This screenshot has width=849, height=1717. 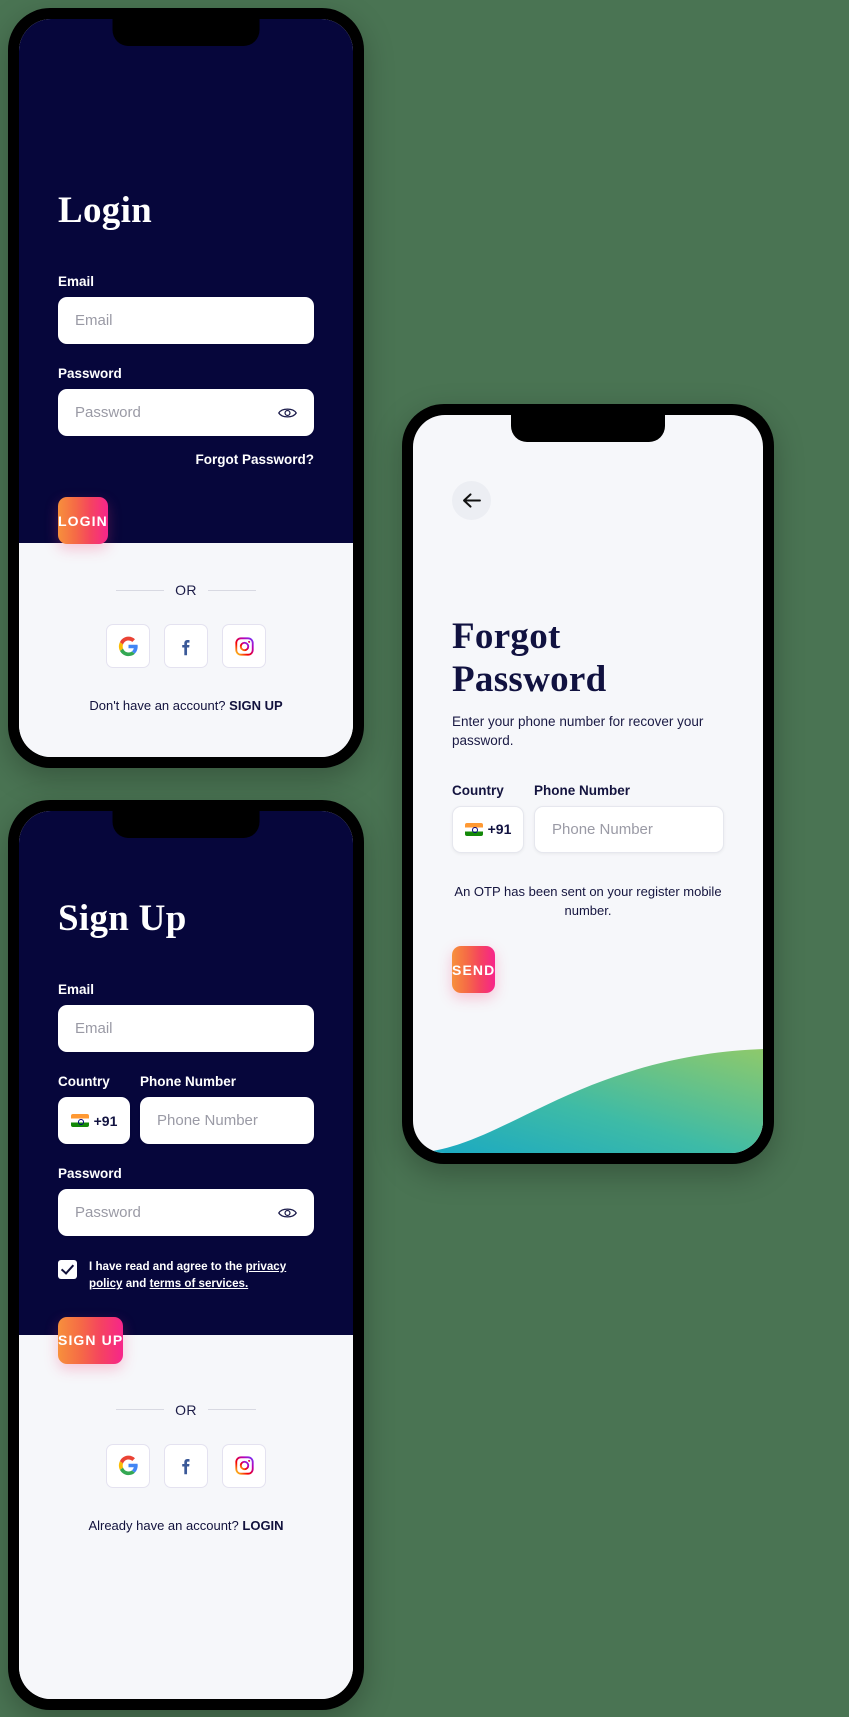 I want to click on facebook-login-button, so click(x=186, y=646).